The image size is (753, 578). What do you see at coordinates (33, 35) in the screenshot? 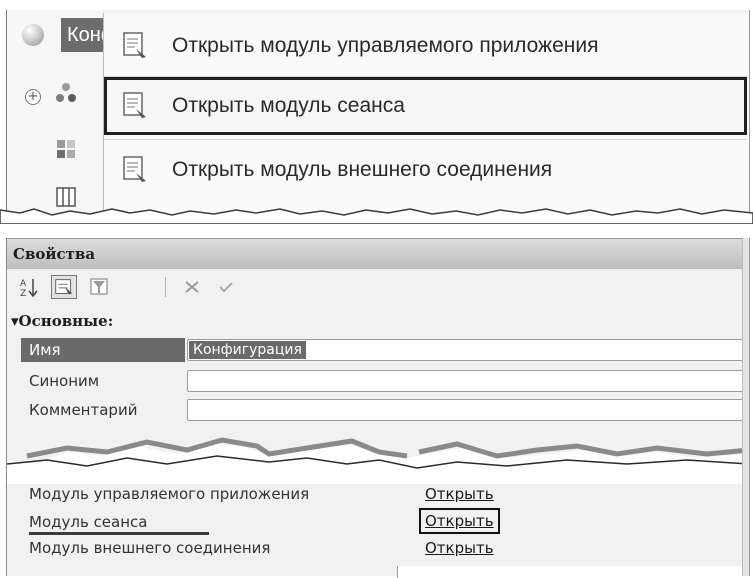
I see `configuration-root-icon` at bounding box center [33, 35].